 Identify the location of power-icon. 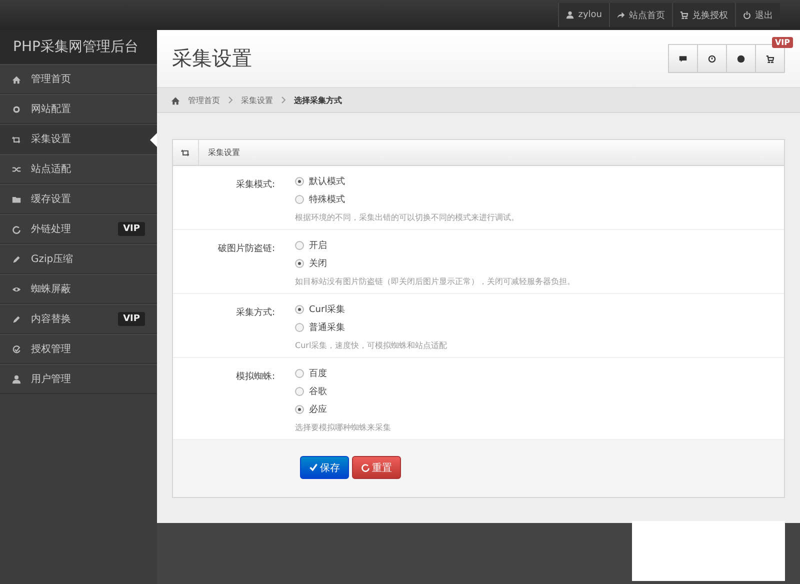
(747, 15).